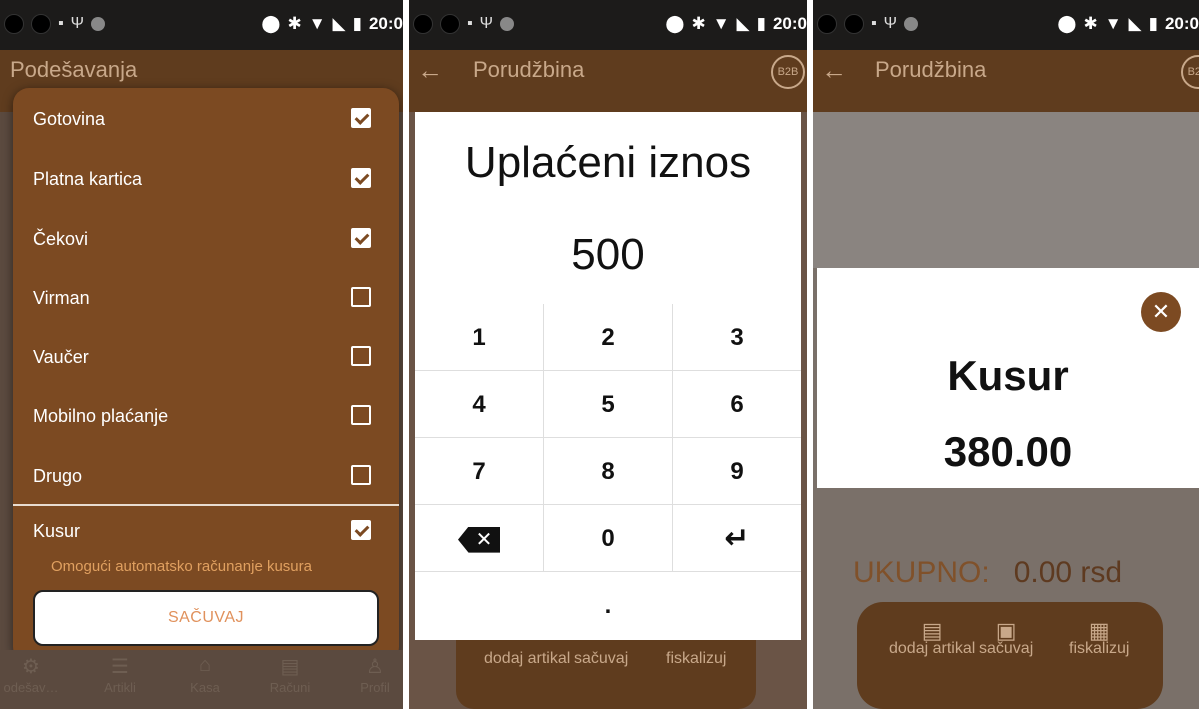 This screenshot has width=1199, height=709. What do you see at coordinates (206, 418) in the screenshot?
I see `option-mobilno-placanje: Mobilno plaćanje` at bounding box center [206, 418].